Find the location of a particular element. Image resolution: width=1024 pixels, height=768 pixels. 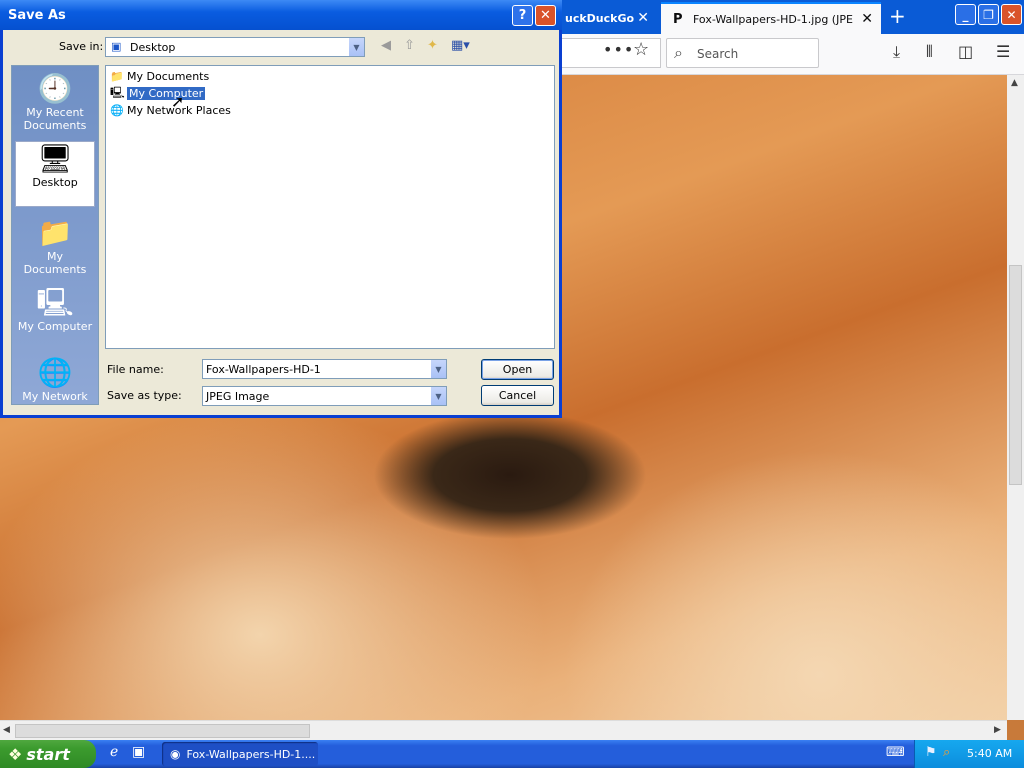

minimize-button: _ is located at coordinates (965, 14).